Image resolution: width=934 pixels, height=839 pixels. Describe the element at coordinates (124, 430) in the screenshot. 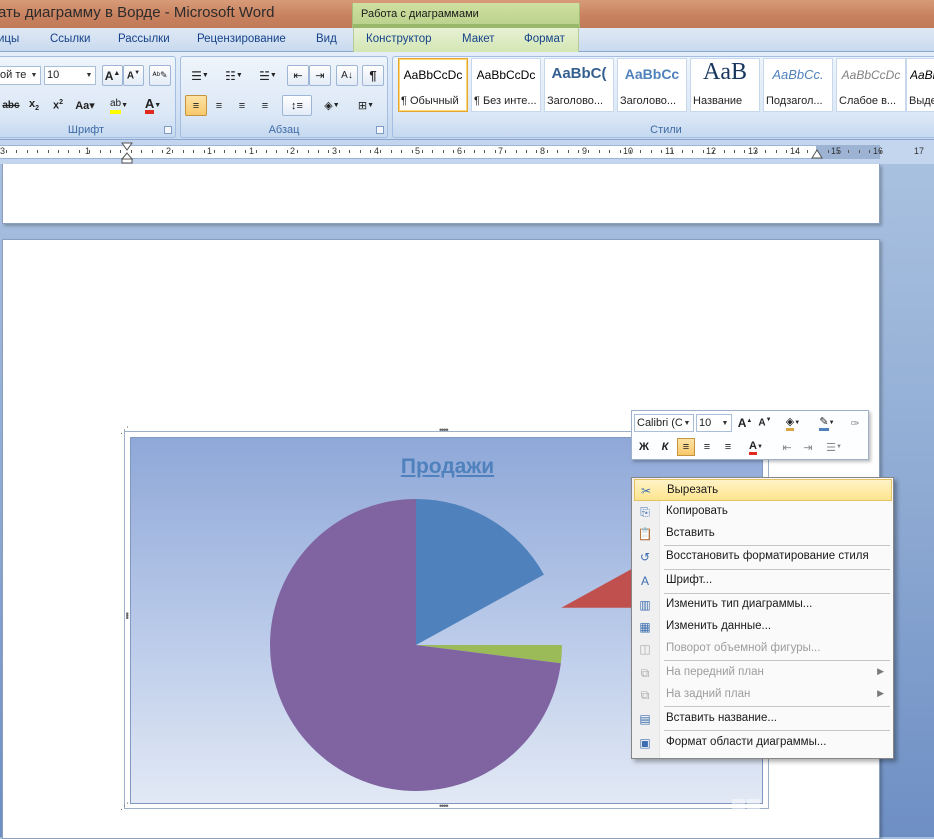

I see `resize-handle-top-left: ⋰` at that location.